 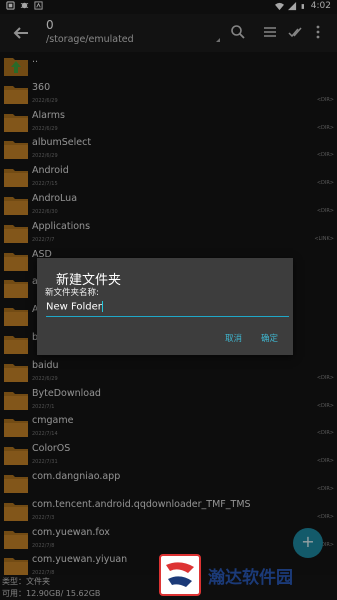 I want to click on folder-name-input: New Folder, so click(x=167, y=308).